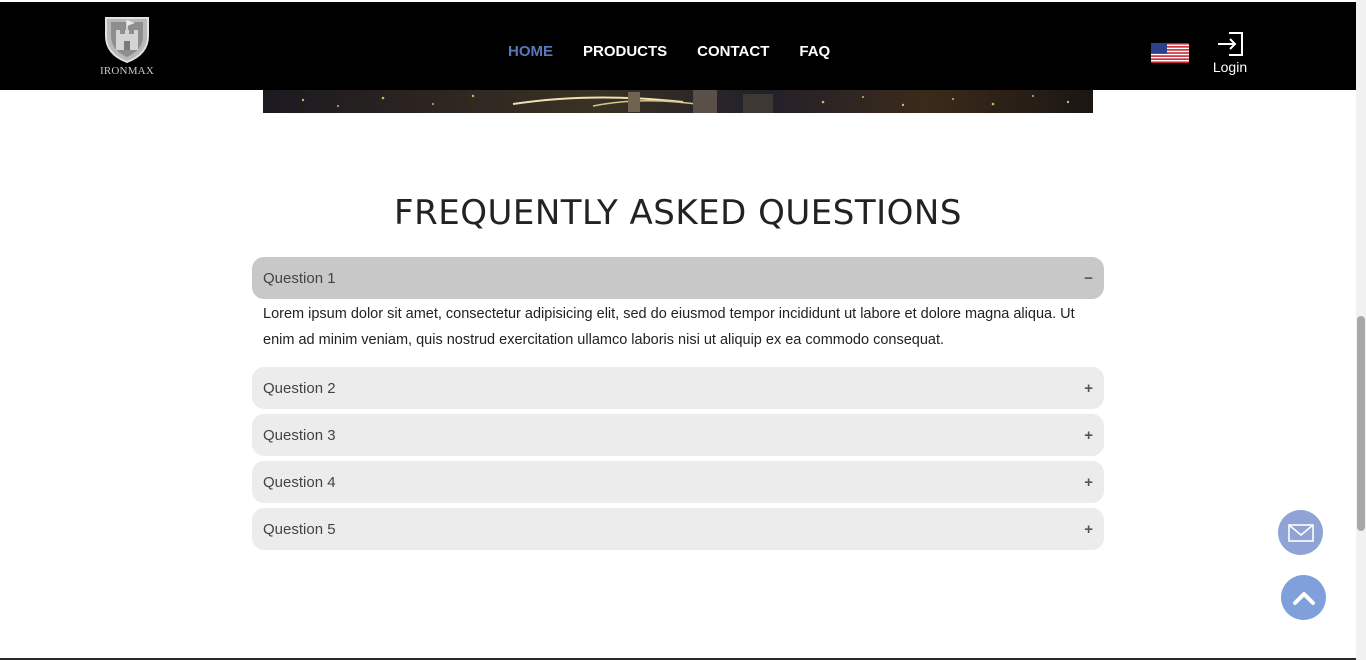 This screenshot has height=660, width=1366. Describe the element at coordinates (1230, 44) in the screenshot. I see `login-icon` at that location.